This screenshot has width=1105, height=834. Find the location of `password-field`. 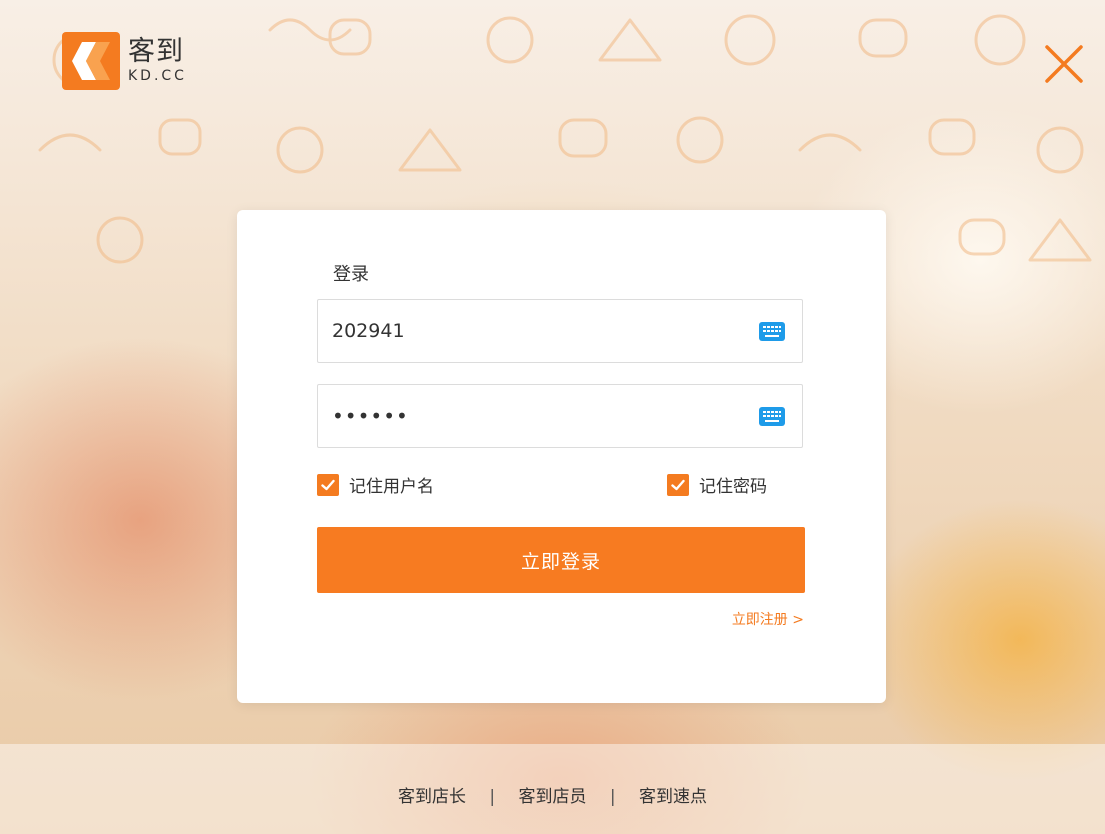

password-field is located at coordinates (560, 416).